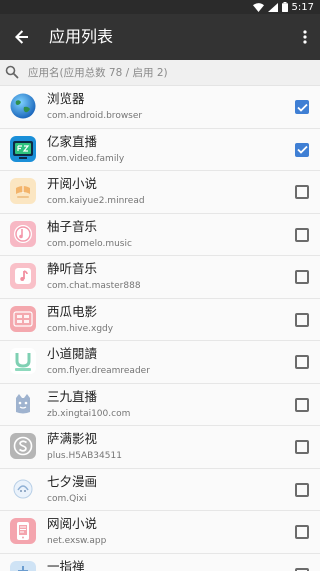 The height and width of the screenshot is (571, 320). I want to click on list-item: 萨满影视 plus.H5AB34511, so click(160, 447).